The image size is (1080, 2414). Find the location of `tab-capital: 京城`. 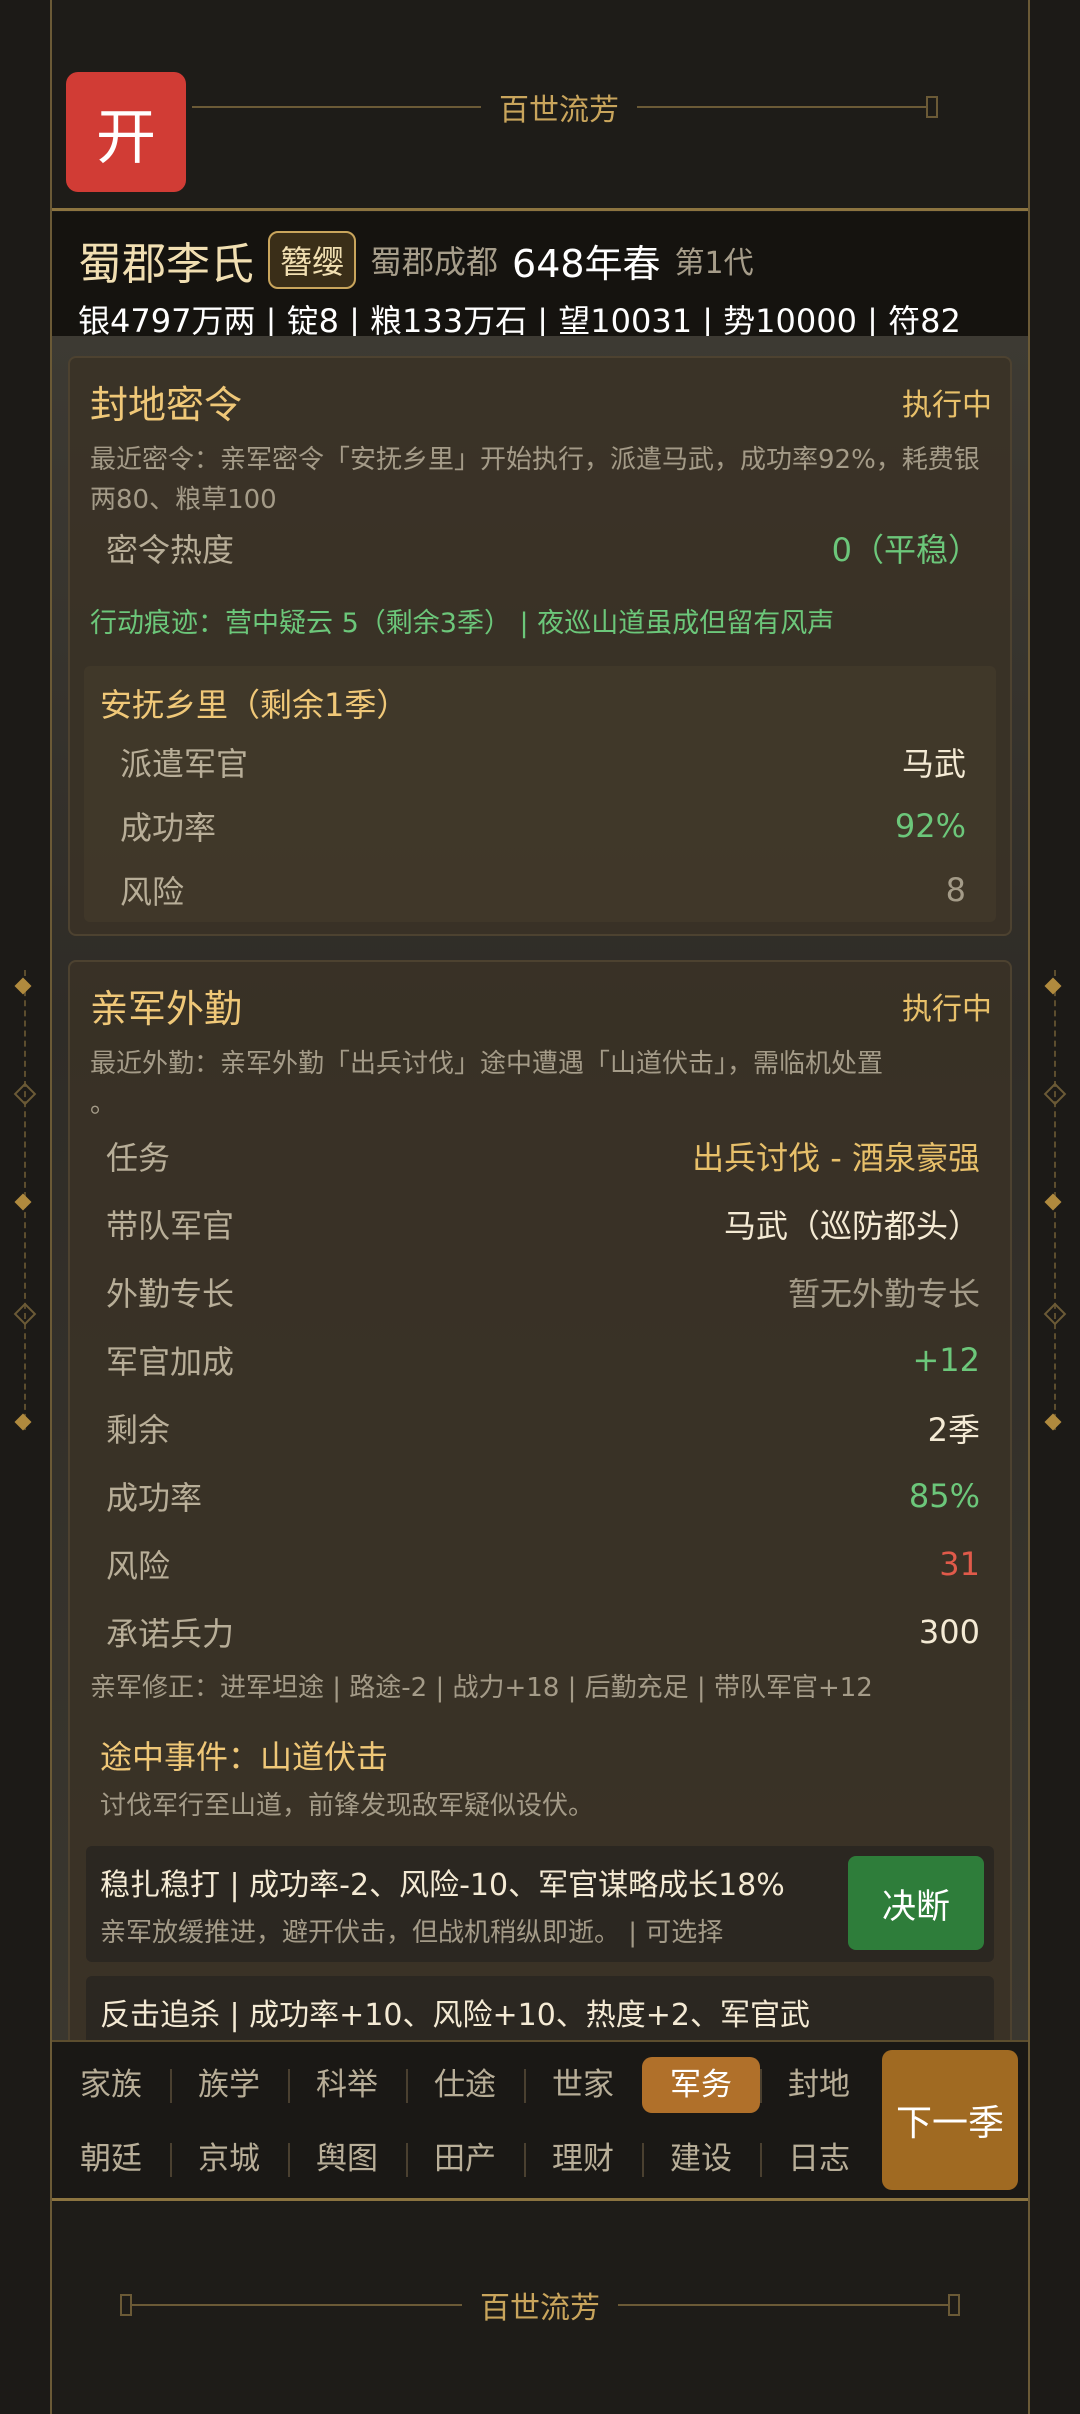

tab-capital: 京城 is located at coordinates (229, 2159).